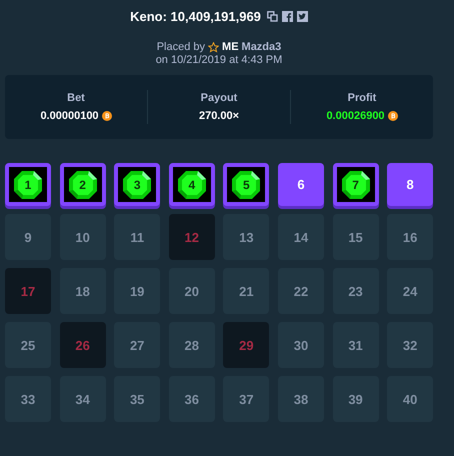 This screenshot has width=454, height=456. I want to click on keno-tile: 7, so click(355, 184).